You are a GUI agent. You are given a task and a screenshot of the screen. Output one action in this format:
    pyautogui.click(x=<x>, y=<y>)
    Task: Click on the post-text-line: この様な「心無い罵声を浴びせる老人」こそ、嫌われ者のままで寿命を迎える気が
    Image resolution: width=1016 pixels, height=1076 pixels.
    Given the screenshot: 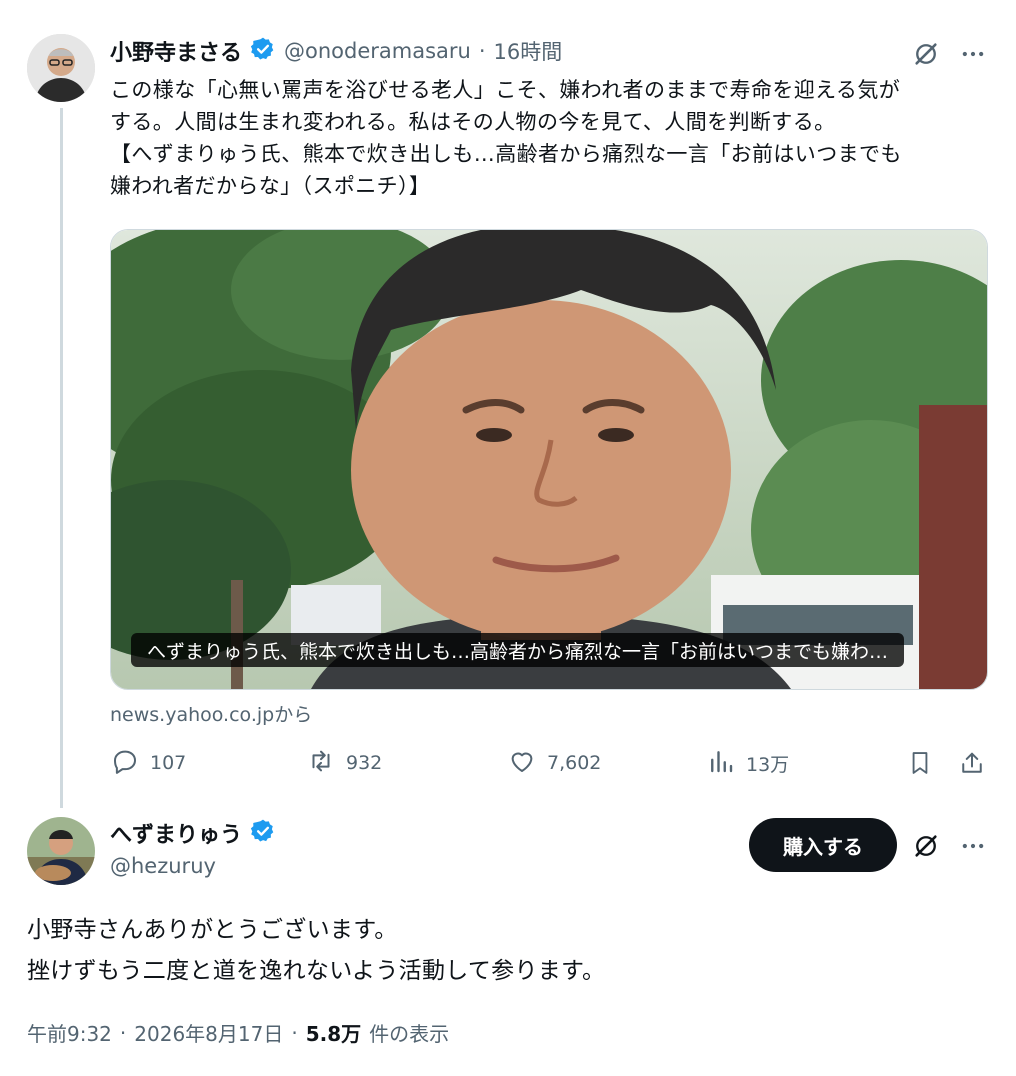 What is the action you would take?
    pyautogui.click(x=505, y=90)
    